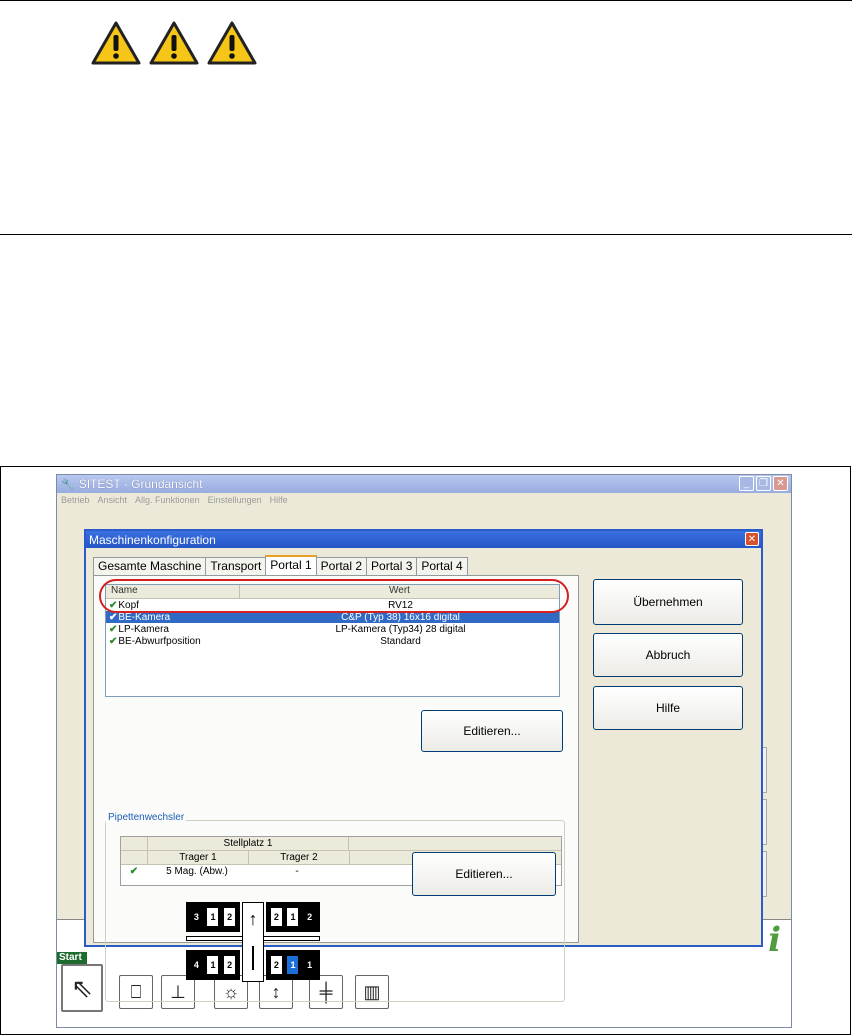 This screenshot has width=852, height=1036. What do you see at coordinates (167, 500) in the screenshot?
I see `menu-allg-funktionen: Allg. Funktionen` at bounding box center [167, 500].